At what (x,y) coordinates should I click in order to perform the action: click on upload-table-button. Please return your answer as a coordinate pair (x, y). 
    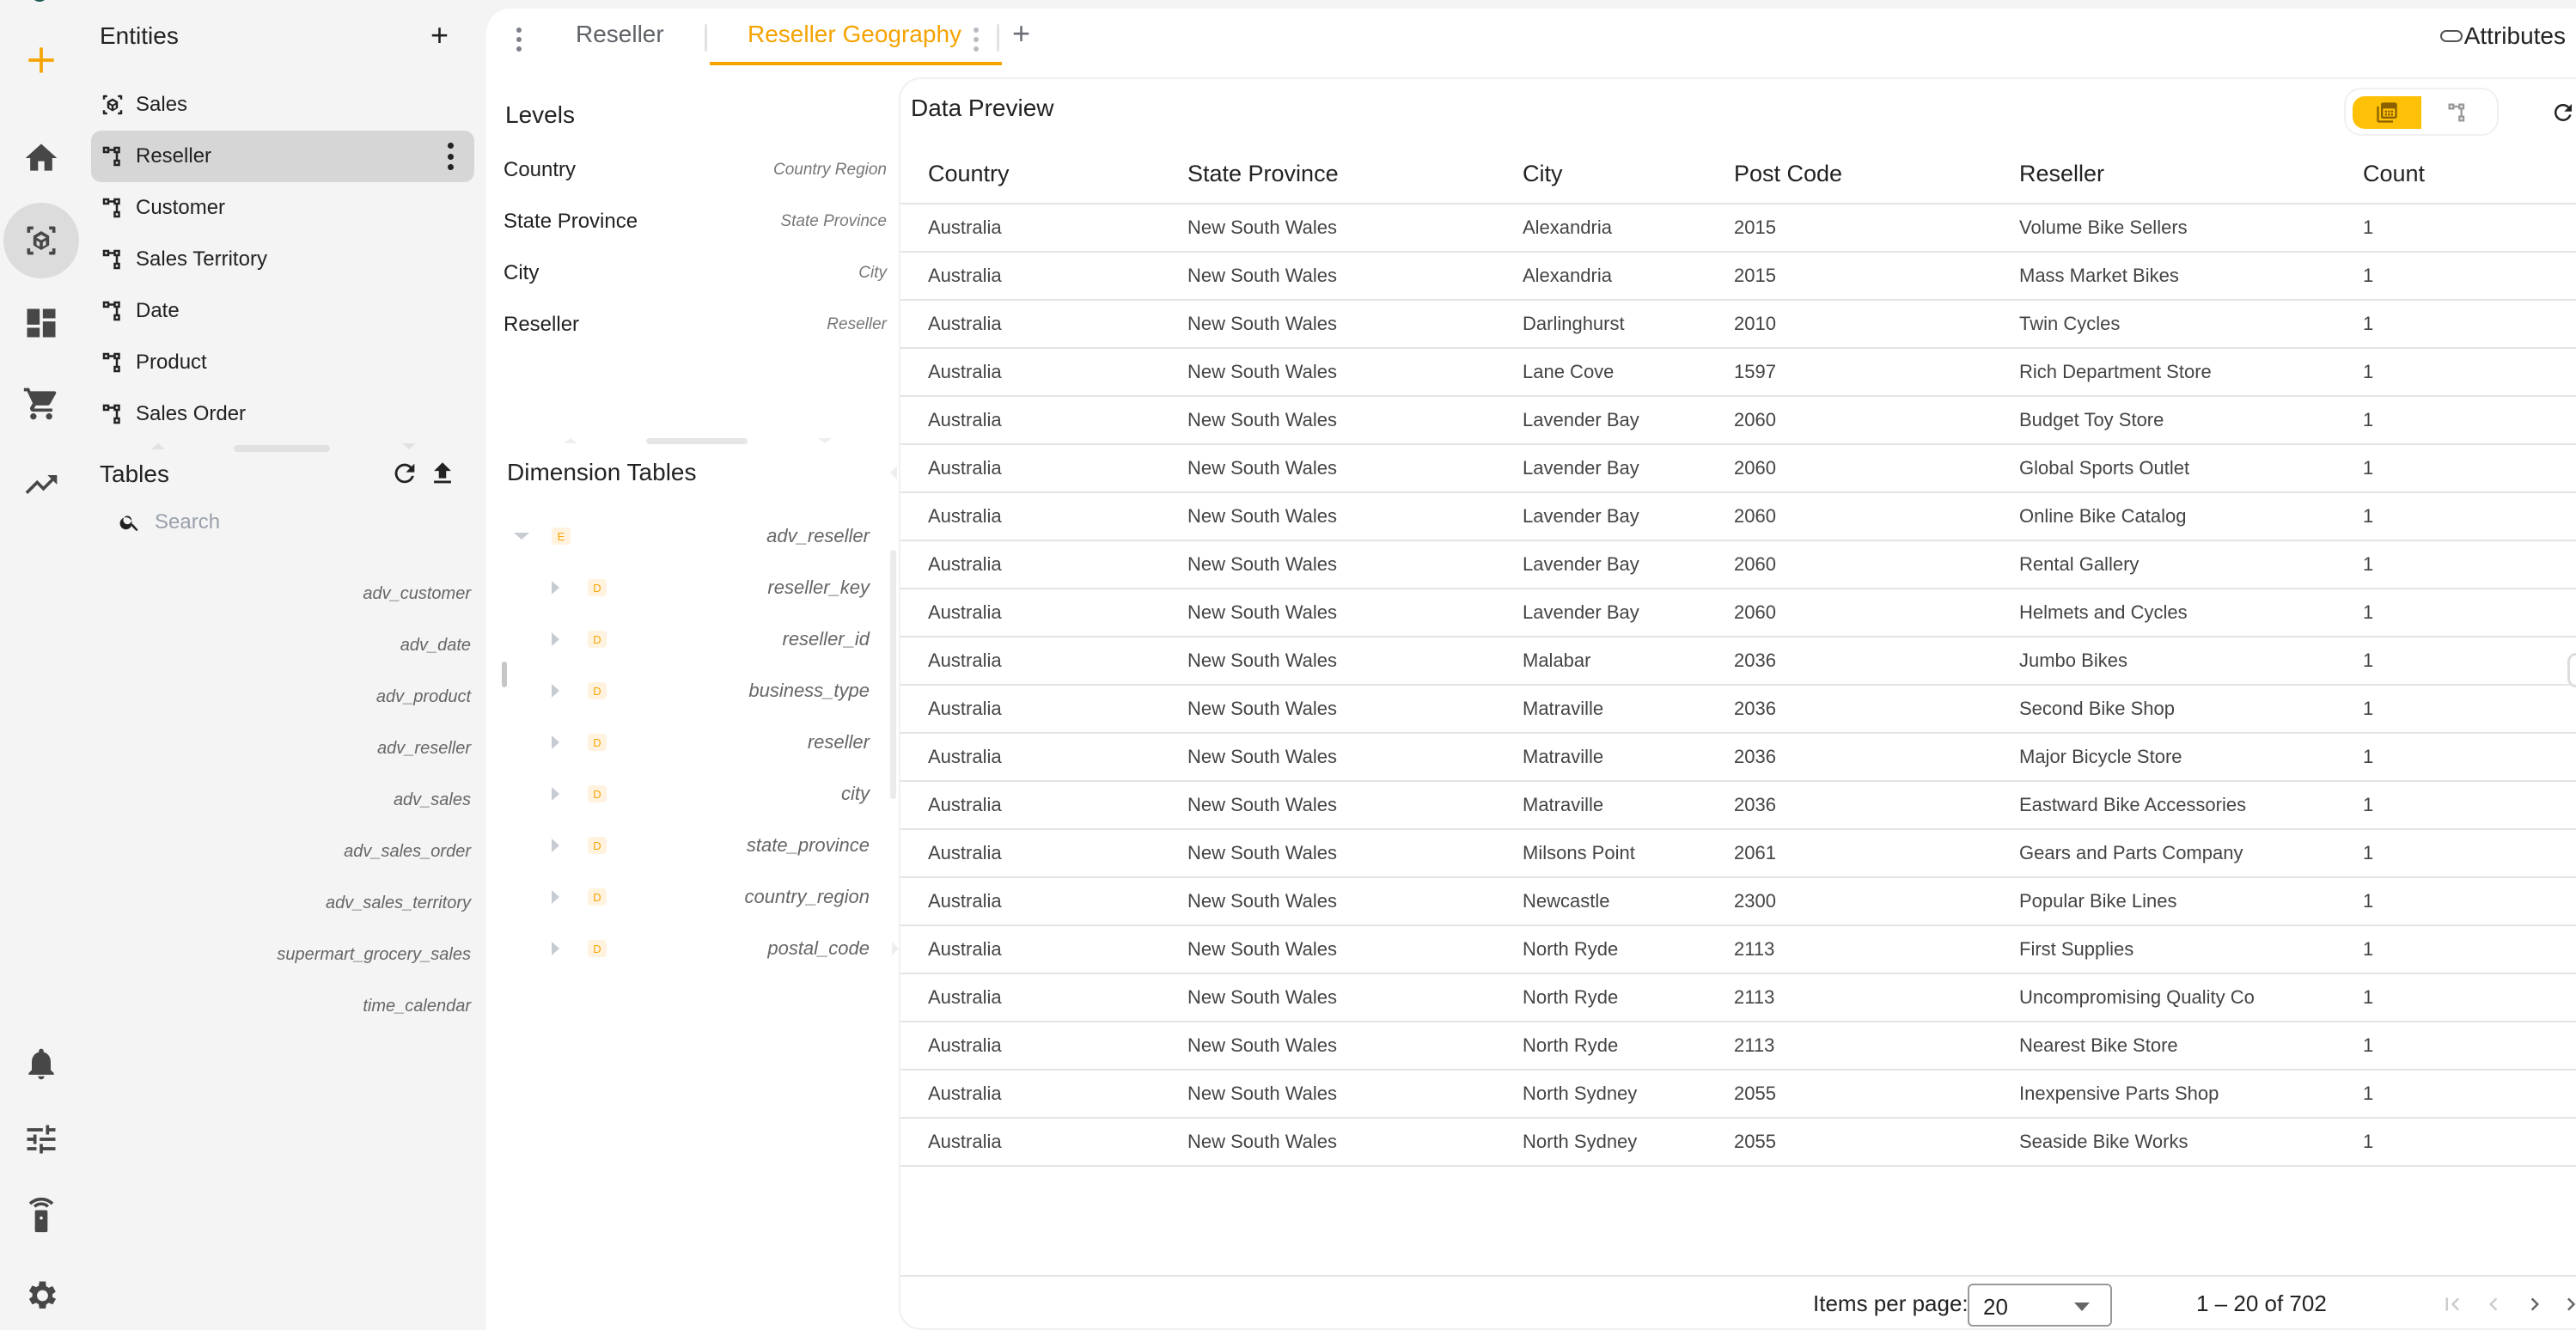
    Looking at the image, I should click on (442, 473).